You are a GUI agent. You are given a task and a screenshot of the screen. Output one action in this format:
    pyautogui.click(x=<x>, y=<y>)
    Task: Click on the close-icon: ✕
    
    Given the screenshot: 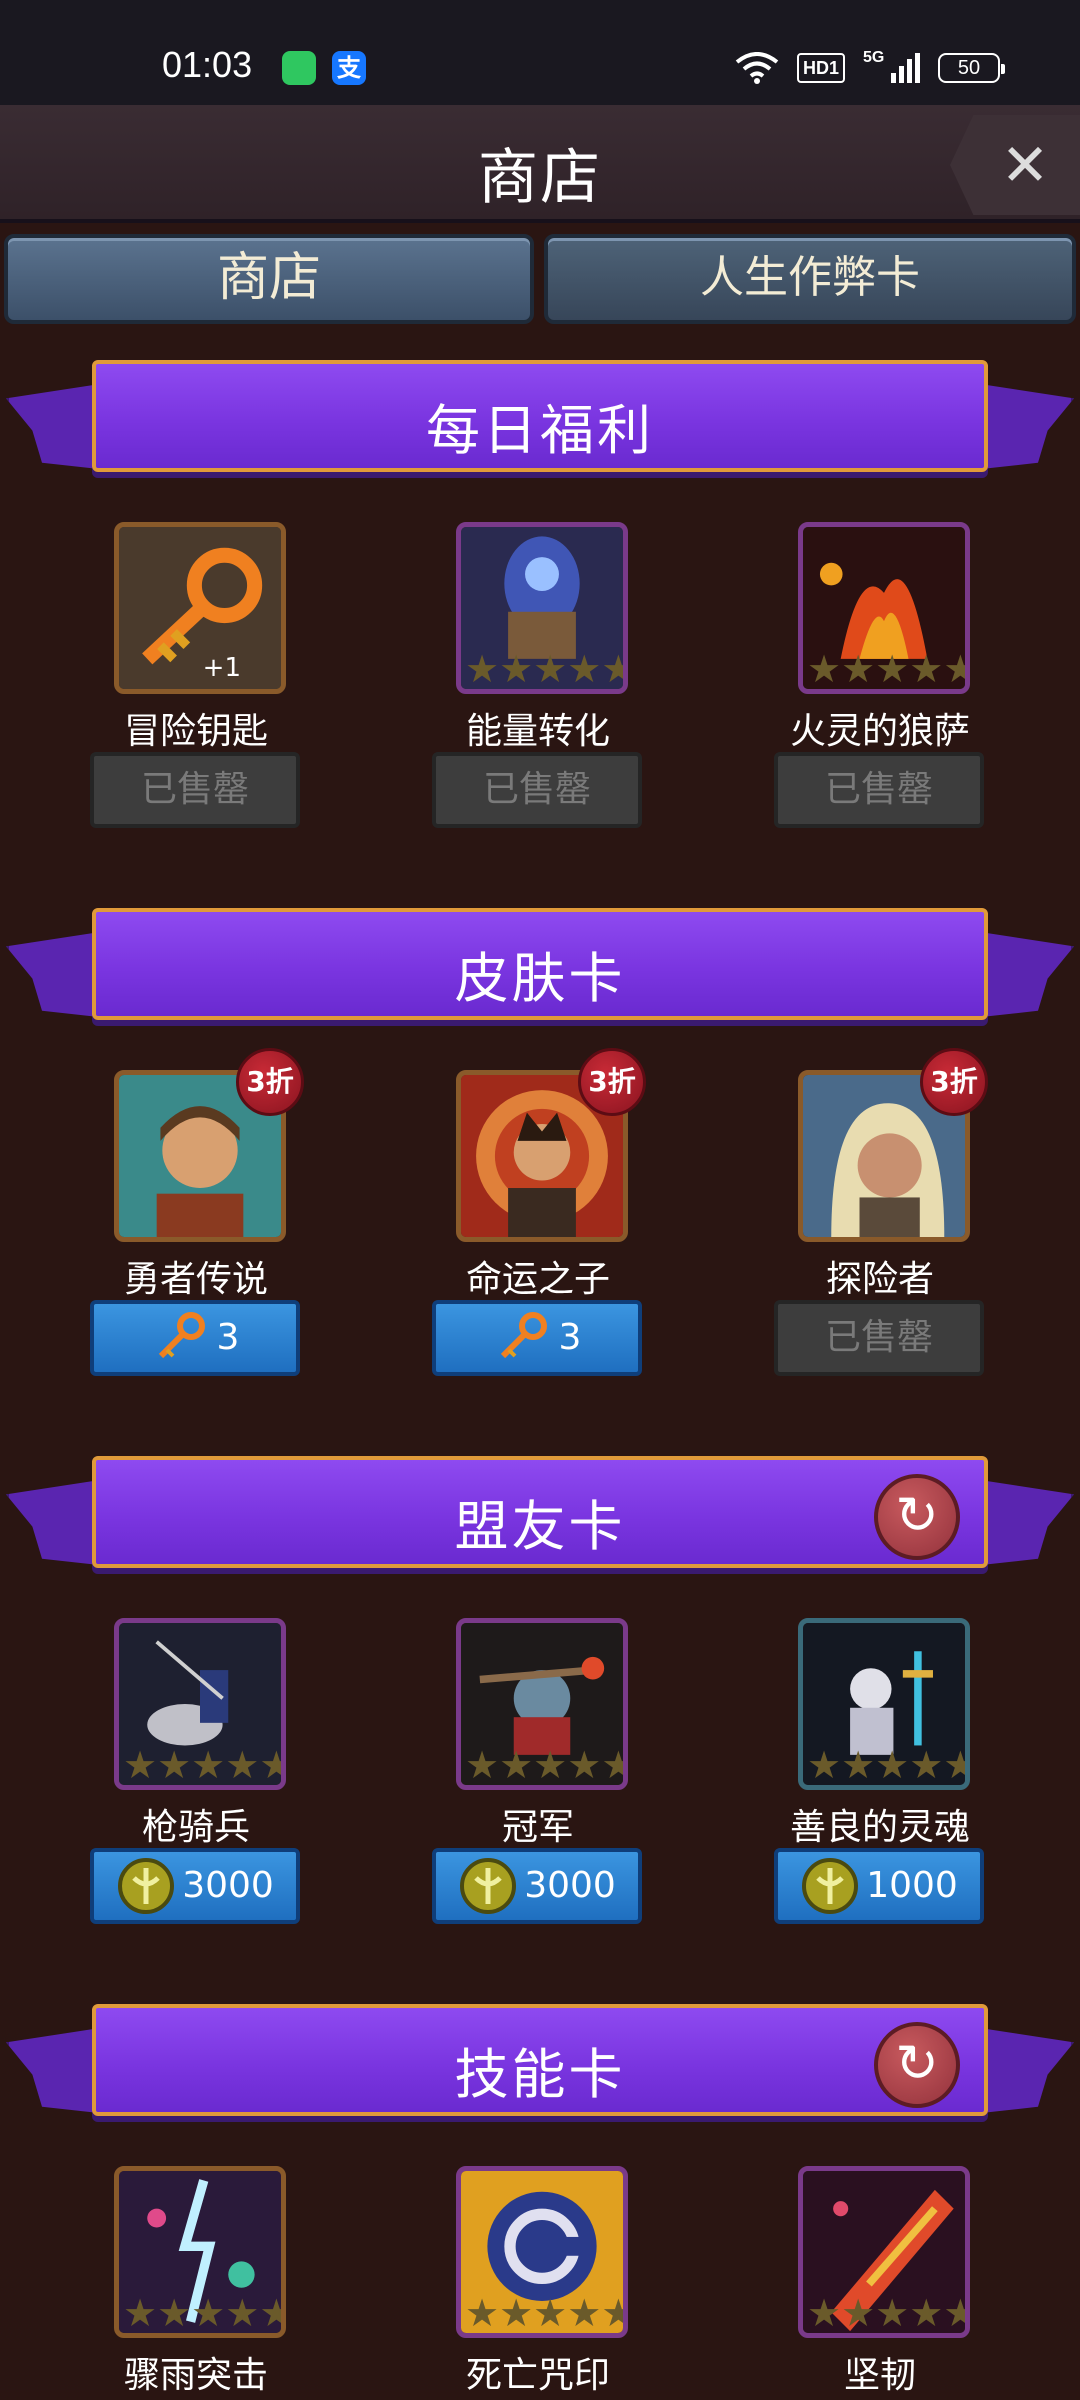 What is the action you would take?
    pyautogui.click(x=1025, y=165)
    